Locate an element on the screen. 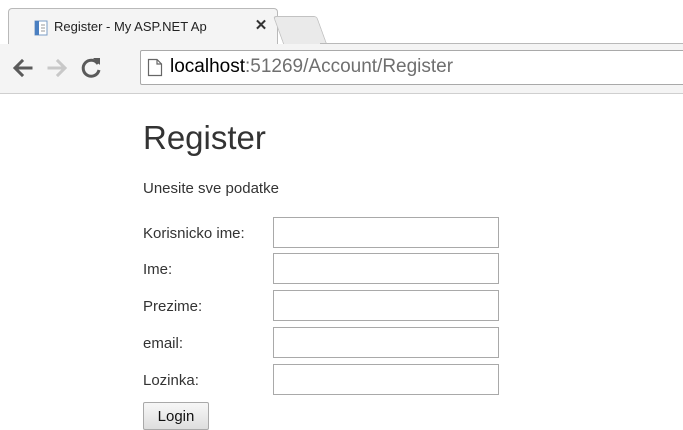 The image size is (683, 430). address-bar: localhost:51269/Account/Register is located at coordinates (411, 67).